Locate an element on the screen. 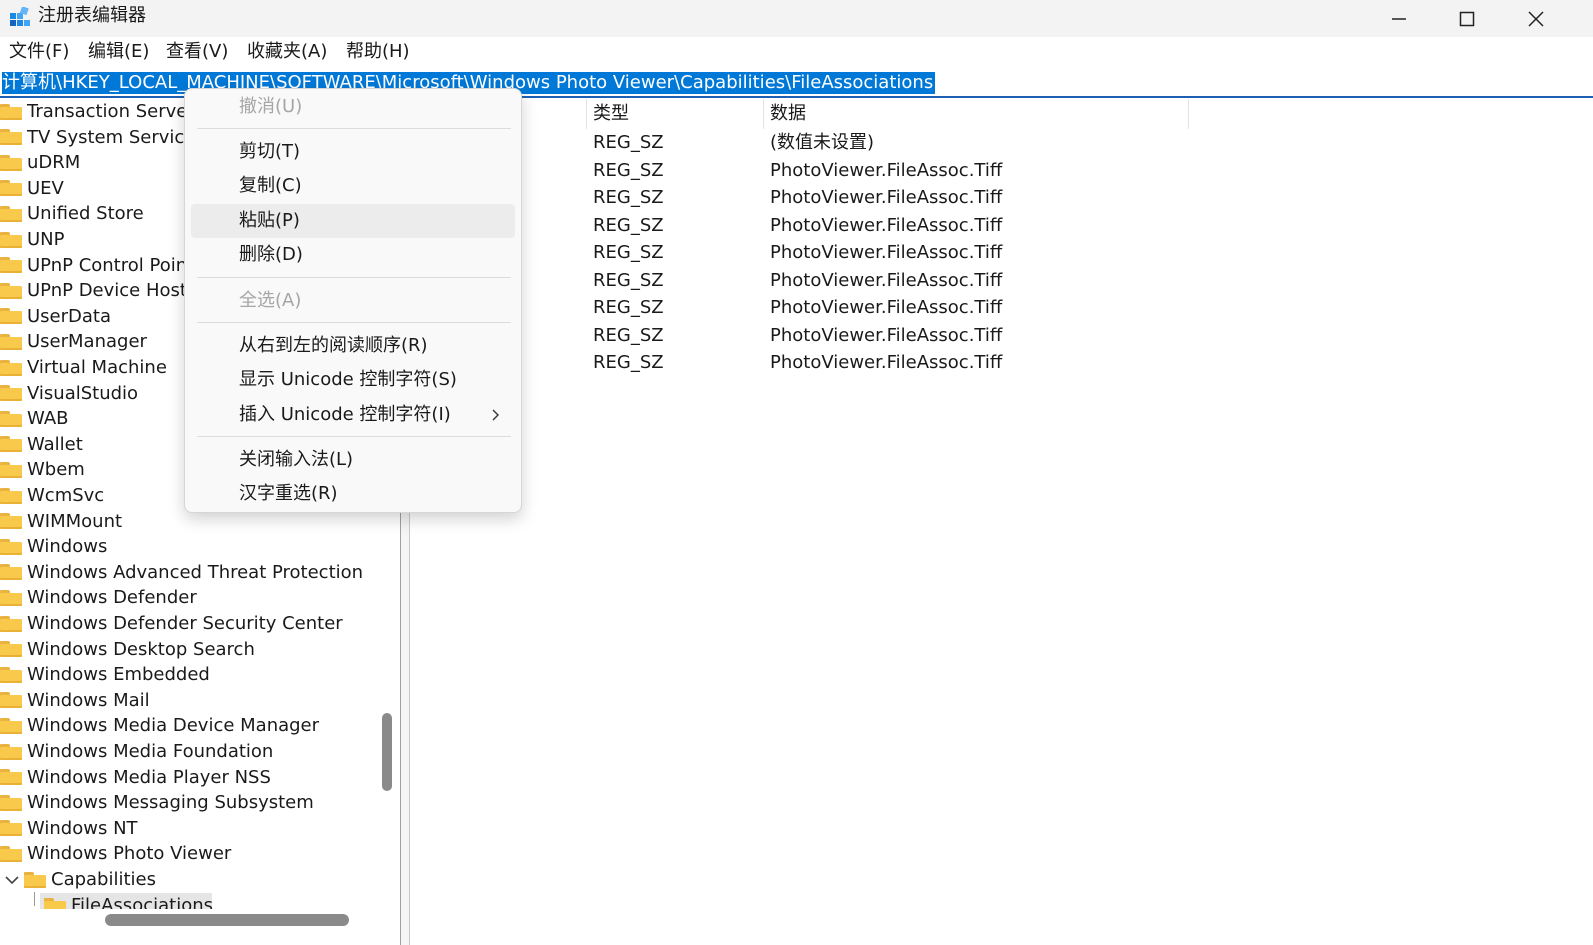 This screenshot has height=945, width=1593. tree-item: Windows Advanced Threat Protection is located at coordinates (181, 572).